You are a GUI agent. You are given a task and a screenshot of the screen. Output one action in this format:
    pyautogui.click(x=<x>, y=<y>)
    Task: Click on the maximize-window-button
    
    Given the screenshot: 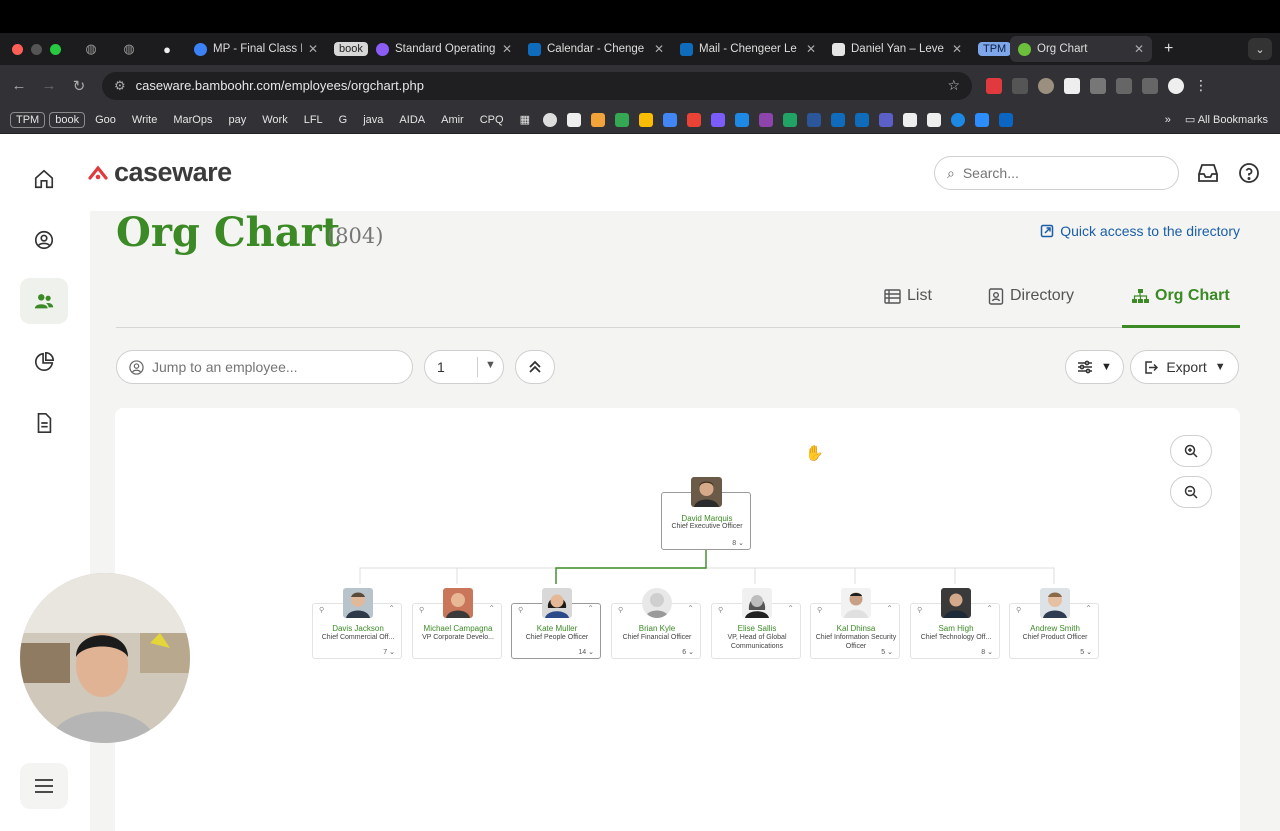 What is the action you would take?
    pyautogui.click(x=55, y=49)
    